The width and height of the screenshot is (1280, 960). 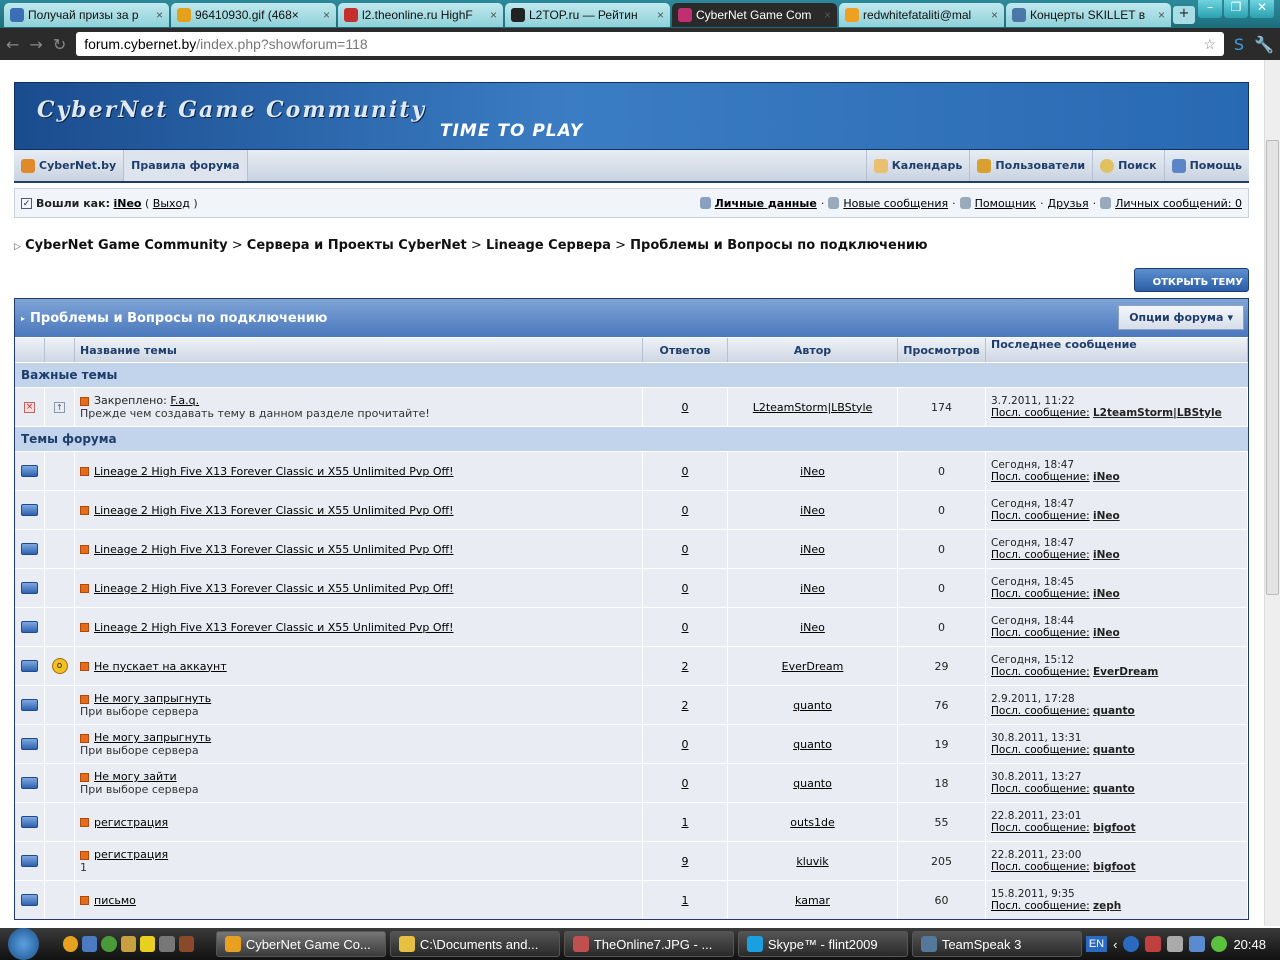 What do you see at coordinates (359, 350) in the screenshot?
I see `header-topic: Название темы` at bounding box center [359, 350].